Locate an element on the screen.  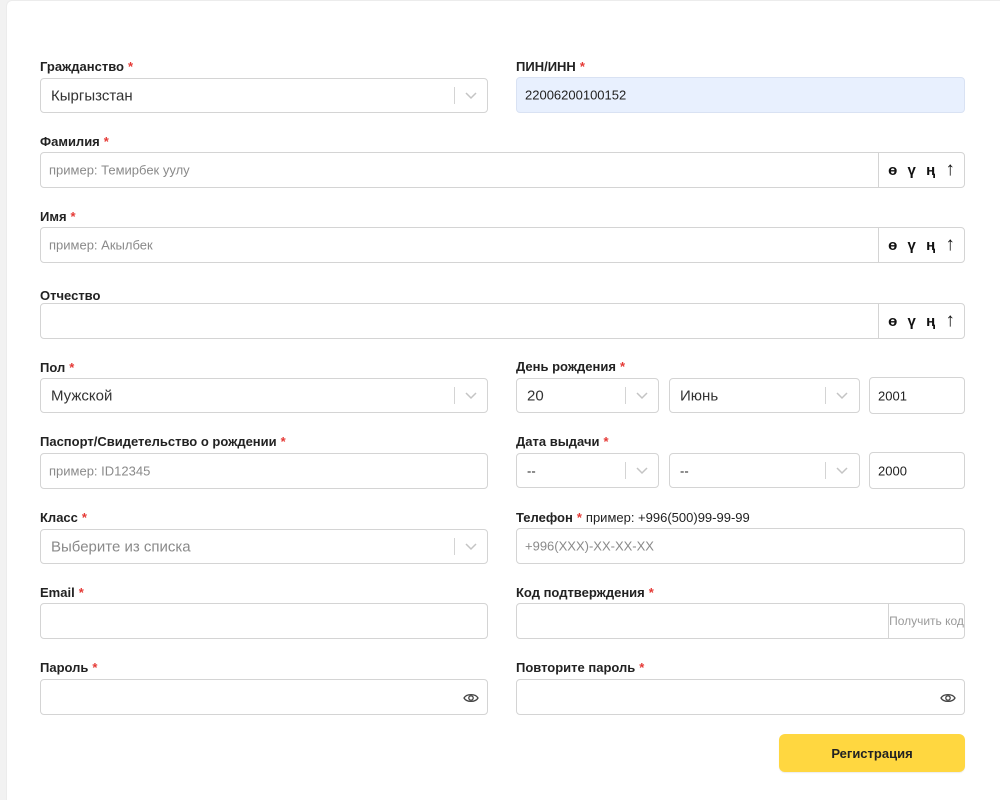
birthday-day-select: 20 is located at coordinates (587, 395).